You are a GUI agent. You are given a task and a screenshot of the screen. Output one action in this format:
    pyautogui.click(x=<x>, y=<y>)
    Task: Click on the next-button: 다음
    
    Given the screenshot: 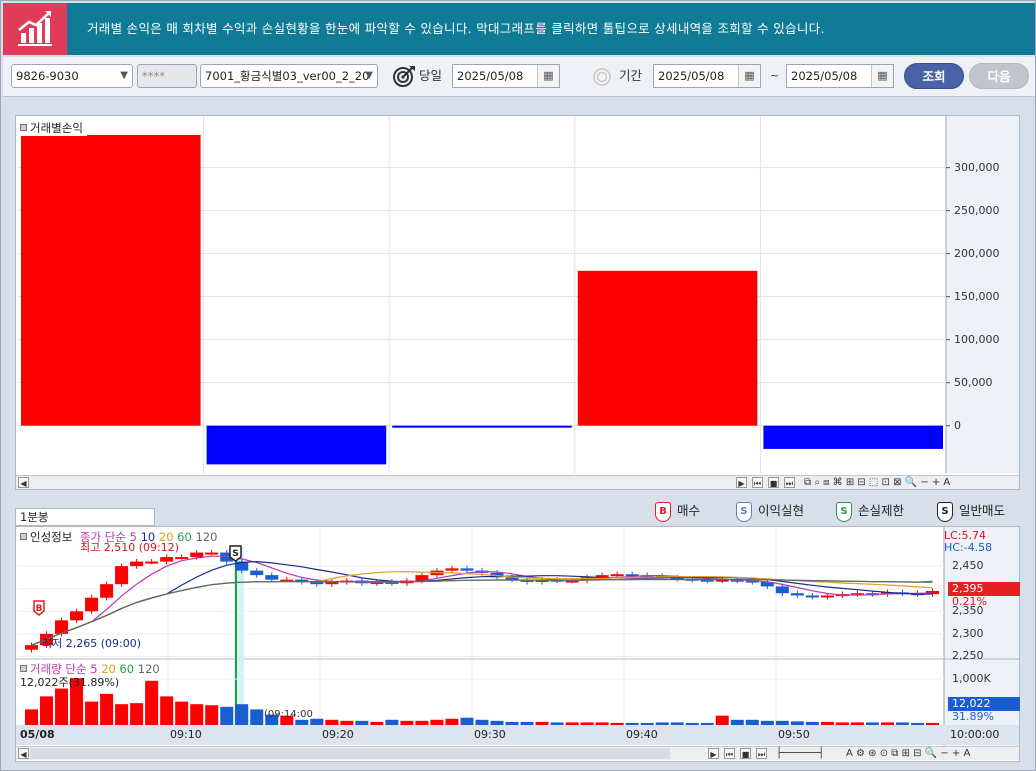 What is the action you would take?
    pyautogui.click(x=999, y=76)
    